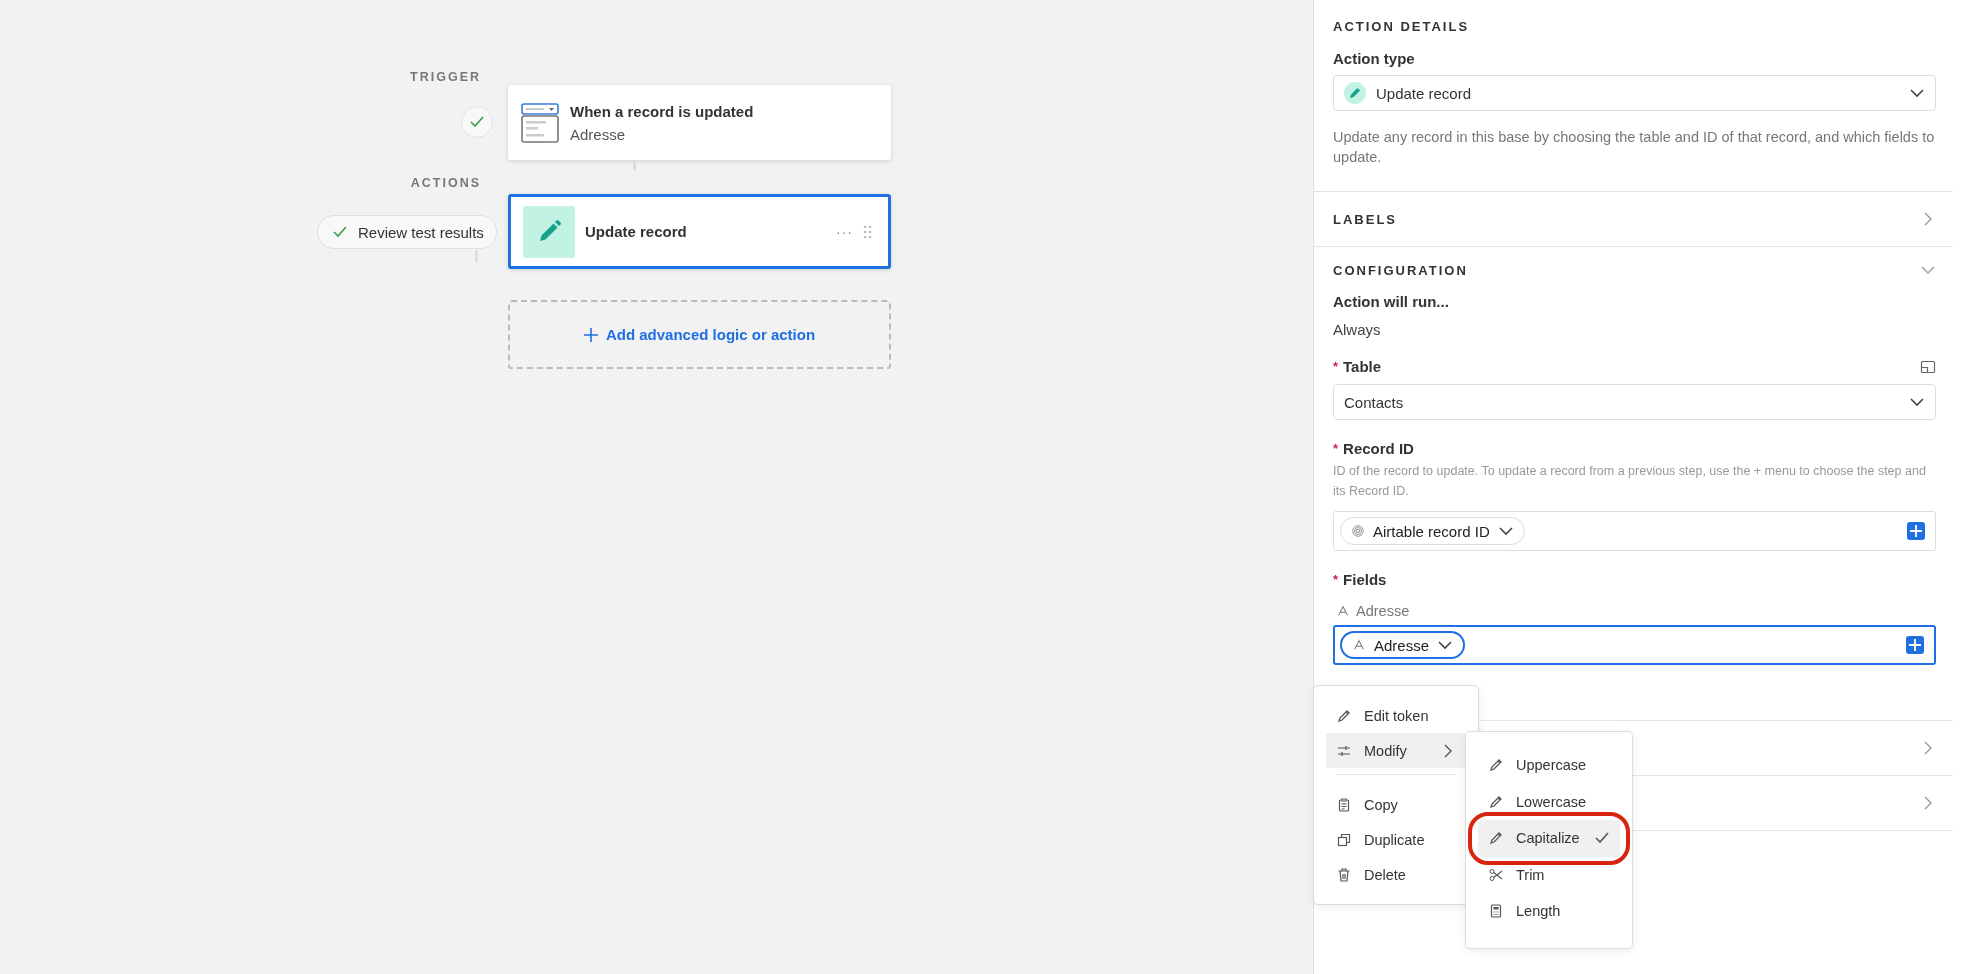  I want to click on section-heading: ACTION DETAILS, so click(1402, 26).